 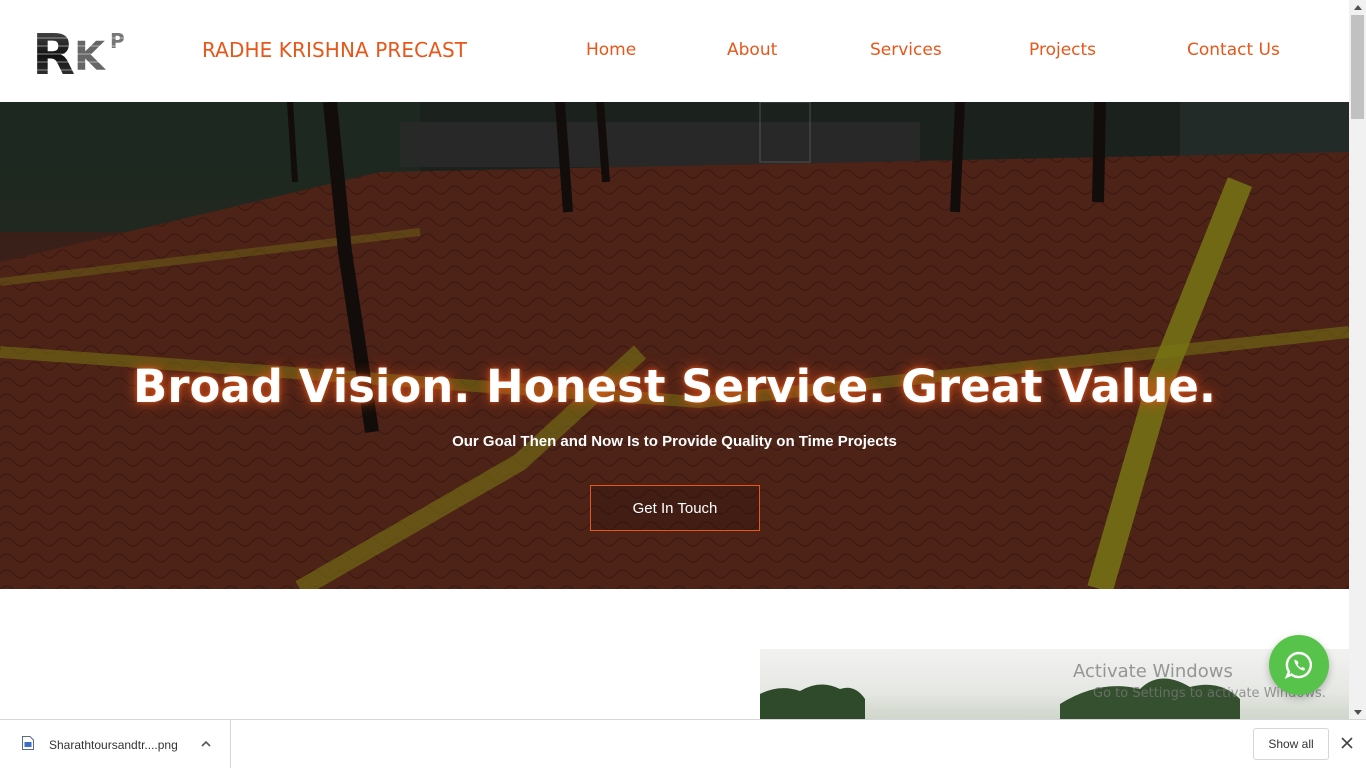 I want to click on download-file-name: Sharathtoursandtr....png, so click(x=113, y=745).